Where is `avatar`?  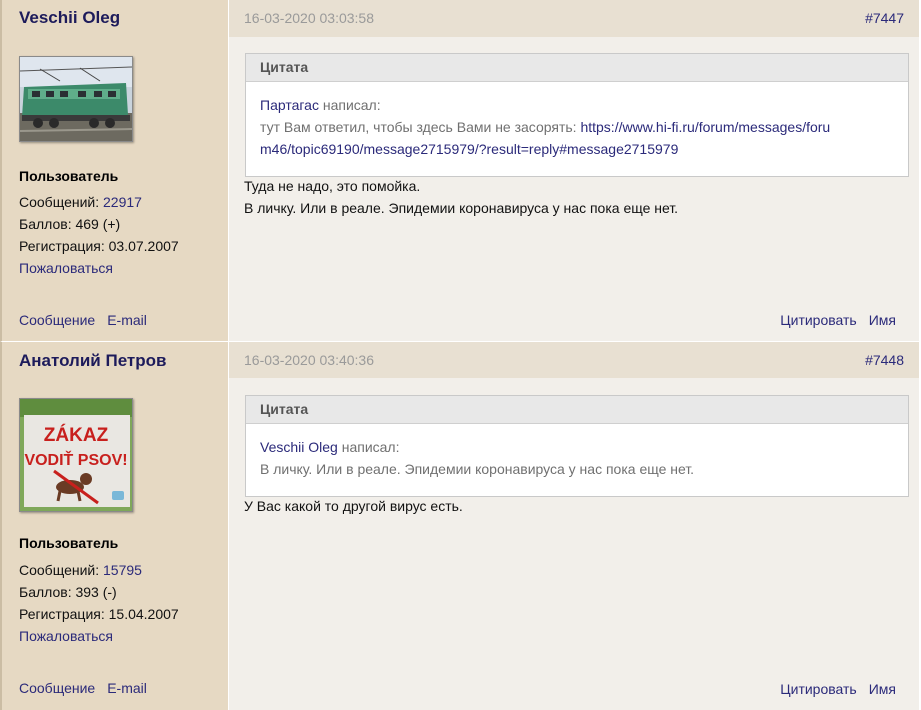
avatar is located at coordinates (76, 99).